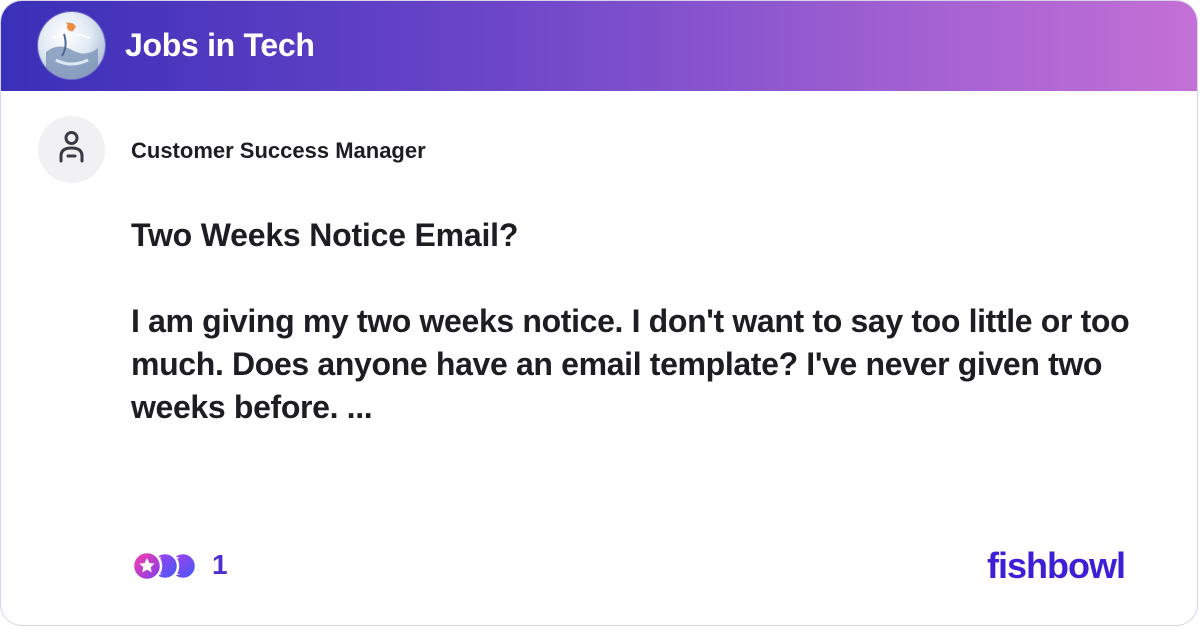  What do you see at coordinates (166, 566) in the screenshot?
I see `reaction-icons` at bounding box center [166, 566].